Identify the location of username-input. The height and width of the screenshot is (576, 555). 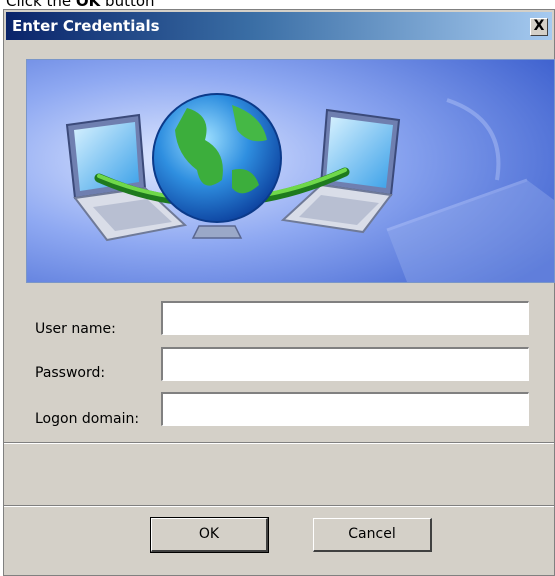
(345, 318).